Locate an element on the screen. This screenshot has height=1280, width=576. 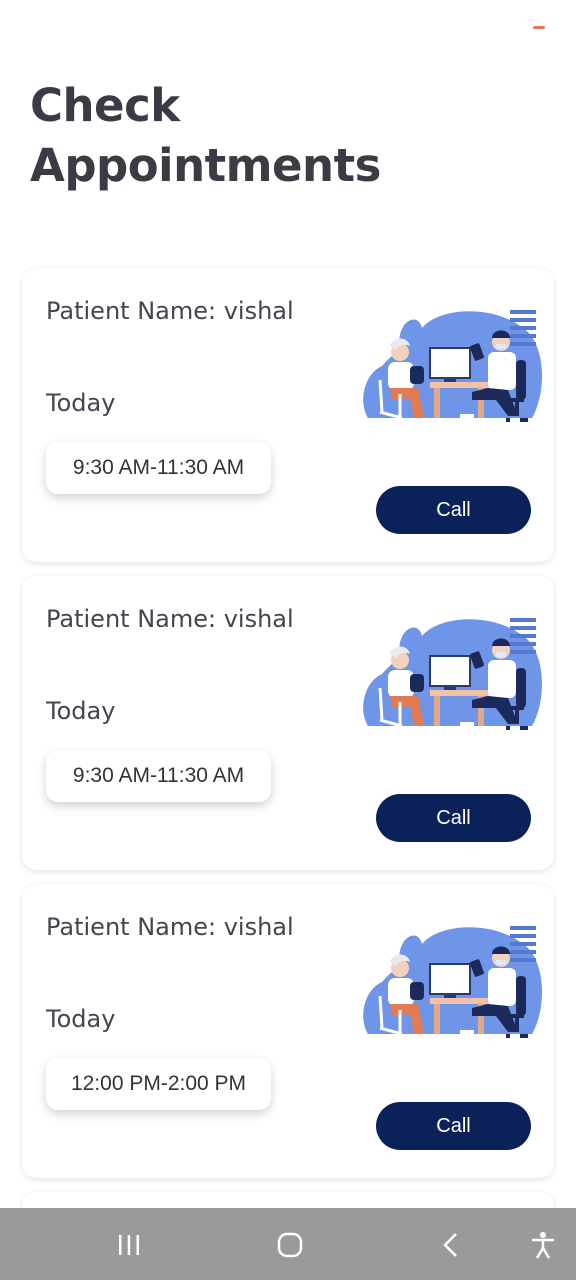
accessibility-icon is located at coordinates (543, 1245).